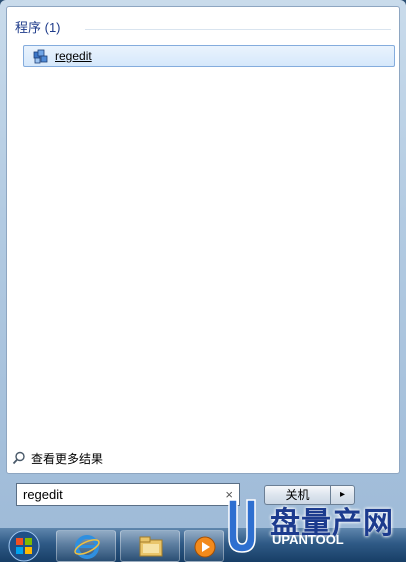 The image size is (406, 562). What do you see at coordinates (238, 29) in the screenshot?
I see `section-divider` at bounding box center [238, 29].